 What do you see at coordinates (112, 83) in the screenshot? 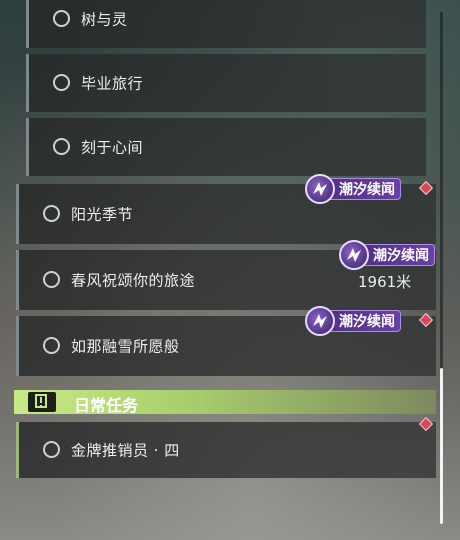
I see `quest-label: 毕业旅行` at bounding box center [112, 83].